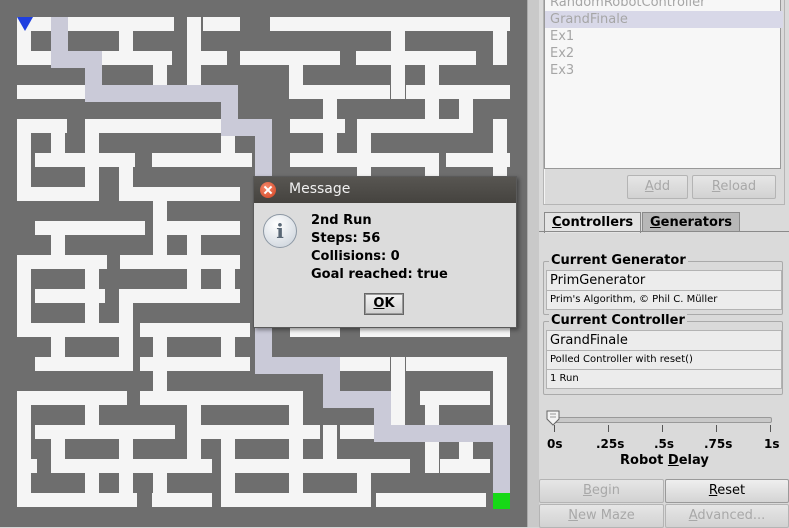 The width and height of the screenshot is (789, 528). Describe the element at coordinates (385, 190) in the screenshot. I see `dialog-titlebar: Message` at that location.